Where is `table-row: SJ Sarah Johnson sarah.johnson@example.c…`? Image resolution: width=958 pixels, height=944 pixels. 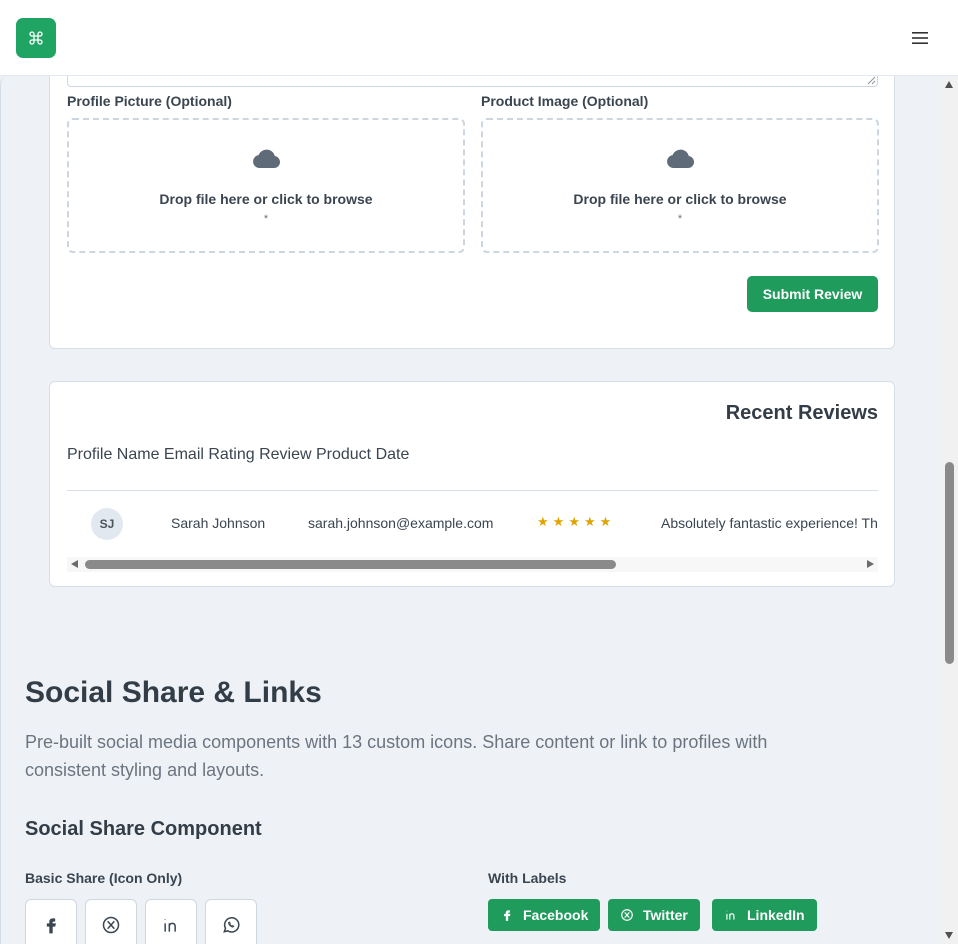
table-row: SJ Sarah Johnson sarah.johnson@example.c… is located at coordinates (472, 524).